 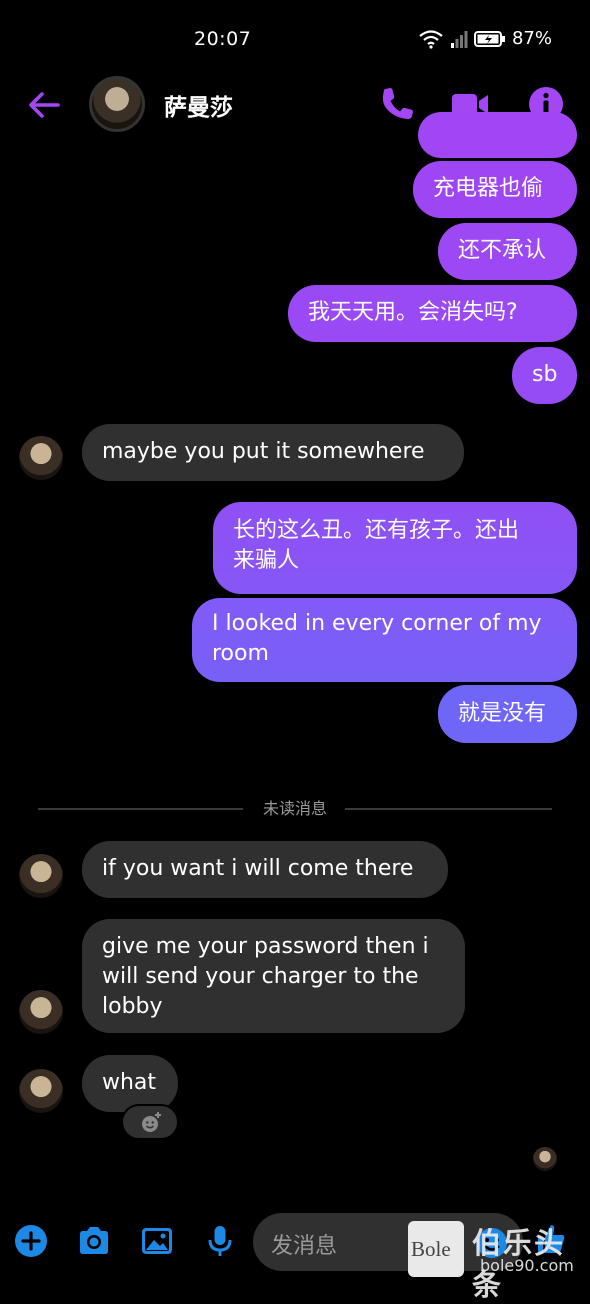 I want to click on watermark-logo: Bole, so click(x=436, y=1249).